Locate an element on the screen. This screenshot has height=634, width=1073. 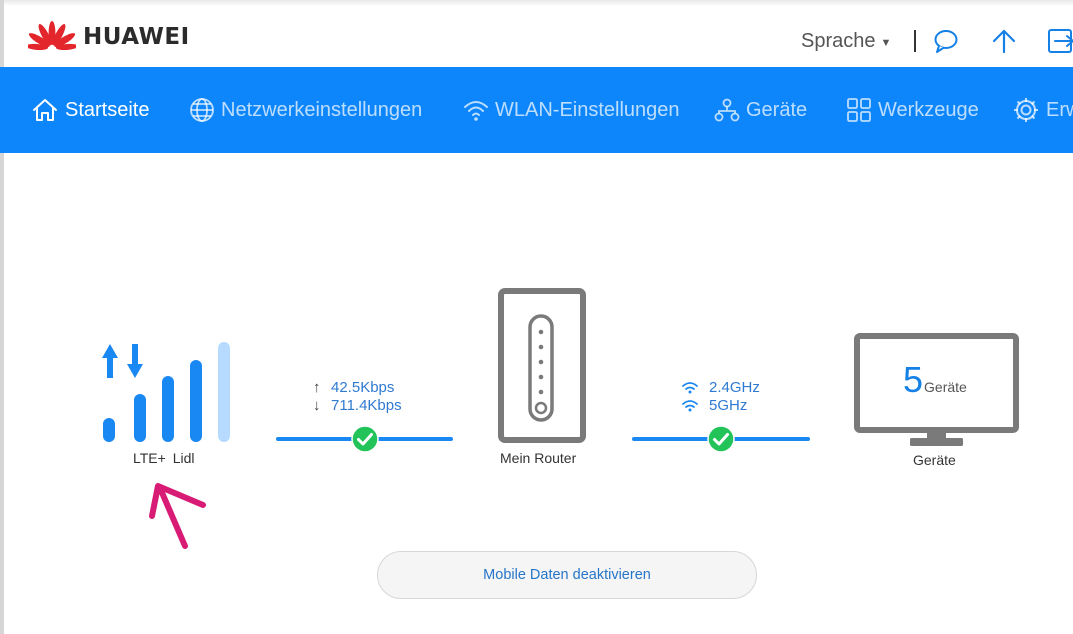
nav-label: Geräte is located at coordinates (777, 109).